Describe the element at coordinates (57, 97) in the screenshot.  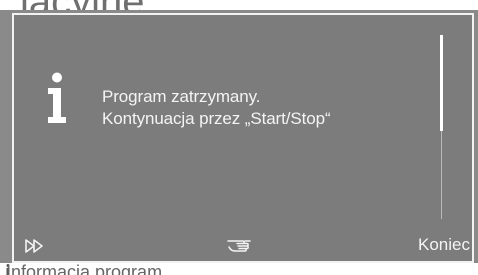
I see `info-icon` at that location.